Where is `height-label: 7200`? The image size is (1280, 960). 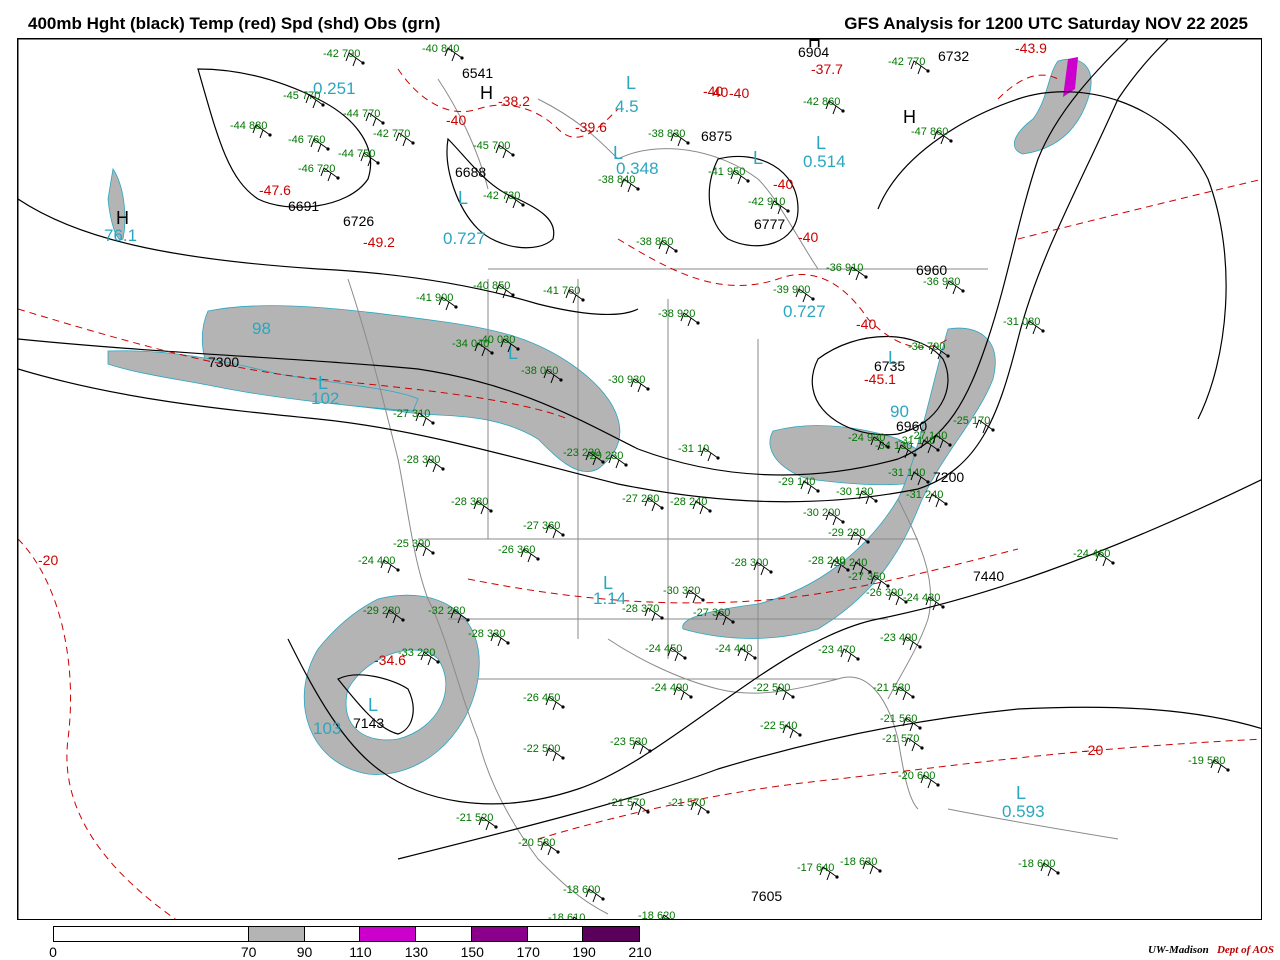
height-label: 7200 is located at coordinates (948, 477).